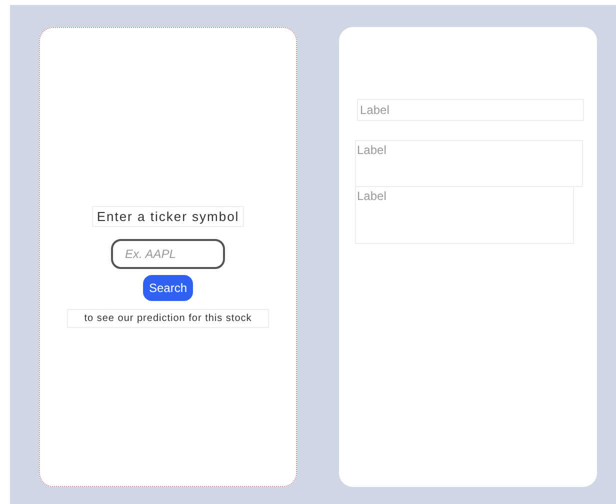 Image resolution: width=616 pixels, height=504 pixels. Describe the element at coordinates (470, 110) in the screenshot. I see `input-field: Label` at that location.